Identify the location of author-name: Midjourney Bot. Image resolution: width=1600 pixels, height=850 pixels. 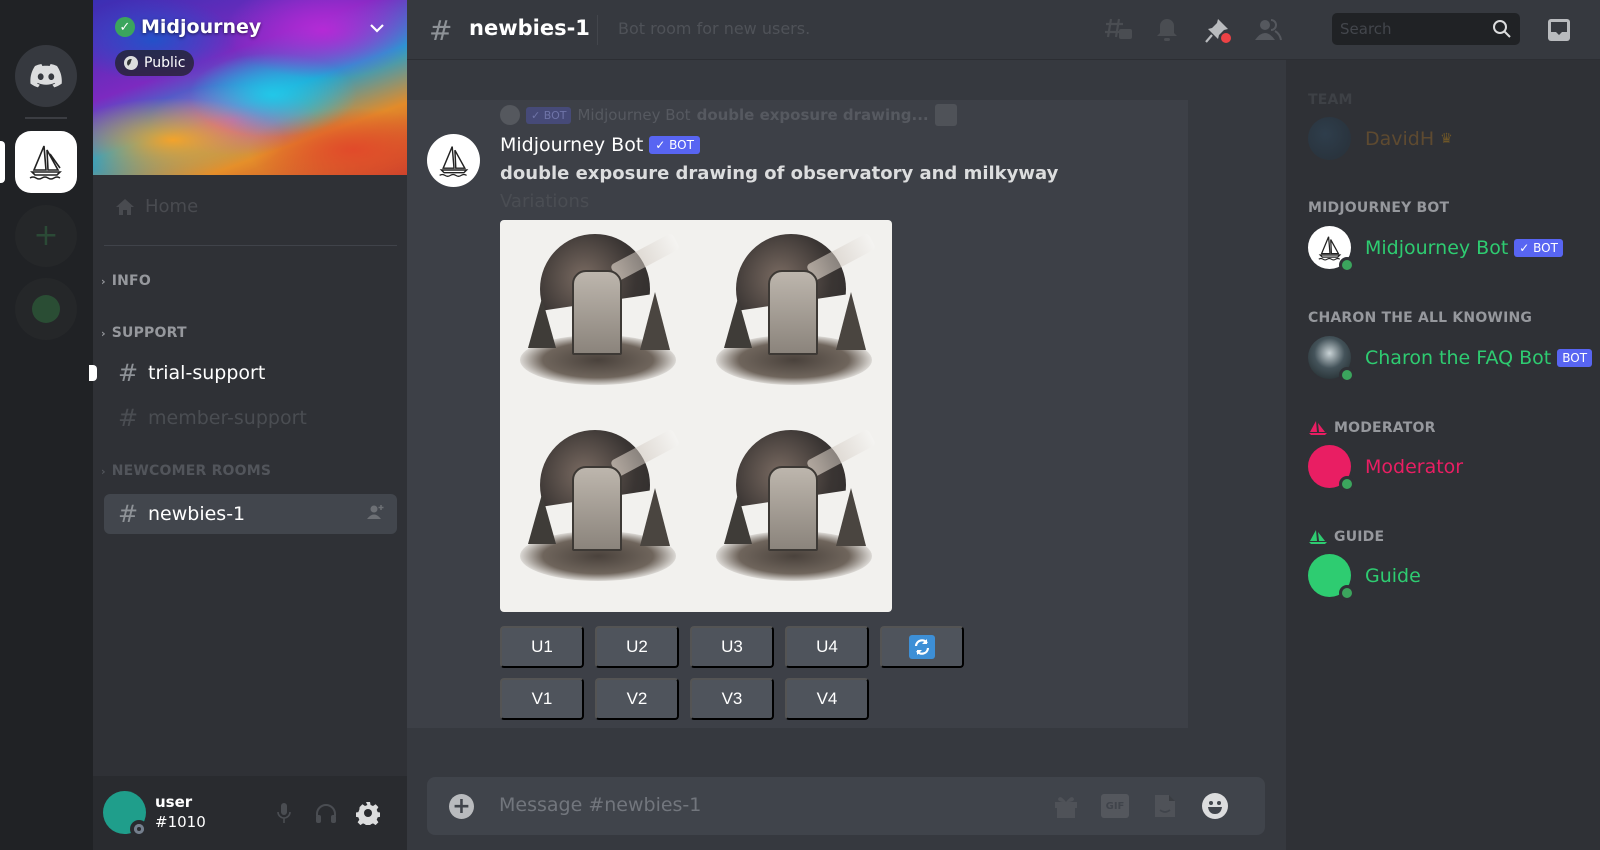
(571, 145).